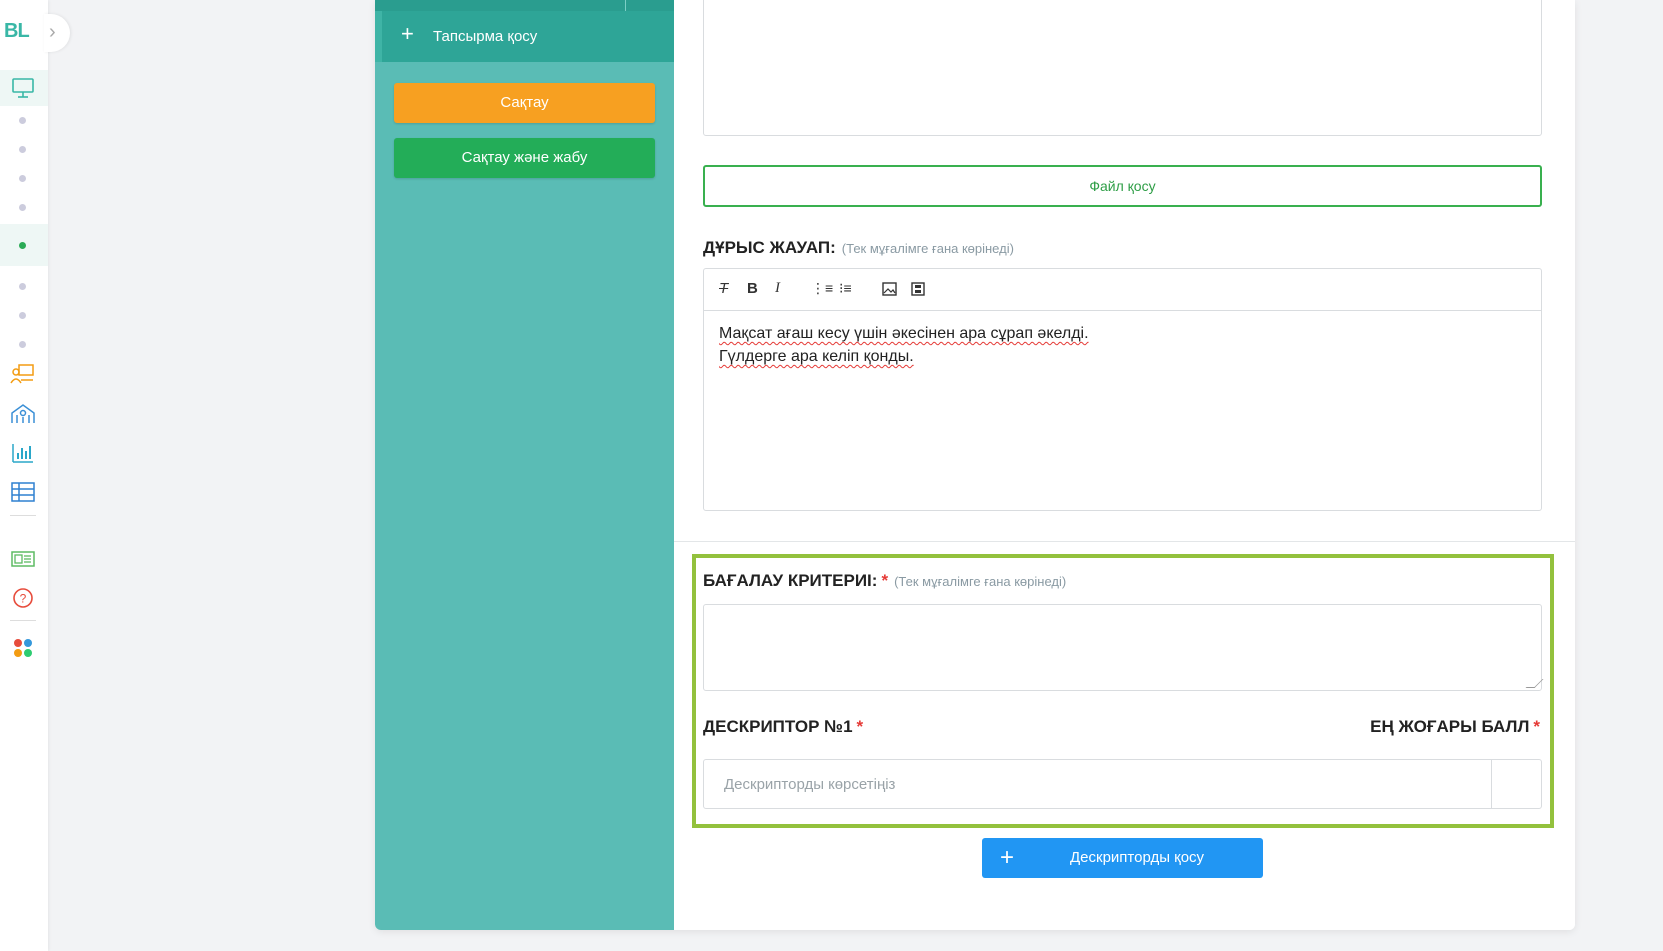  I want to click on correct-answer-label: ДҰРЫС ЖАУАП:, so click(769, 247).